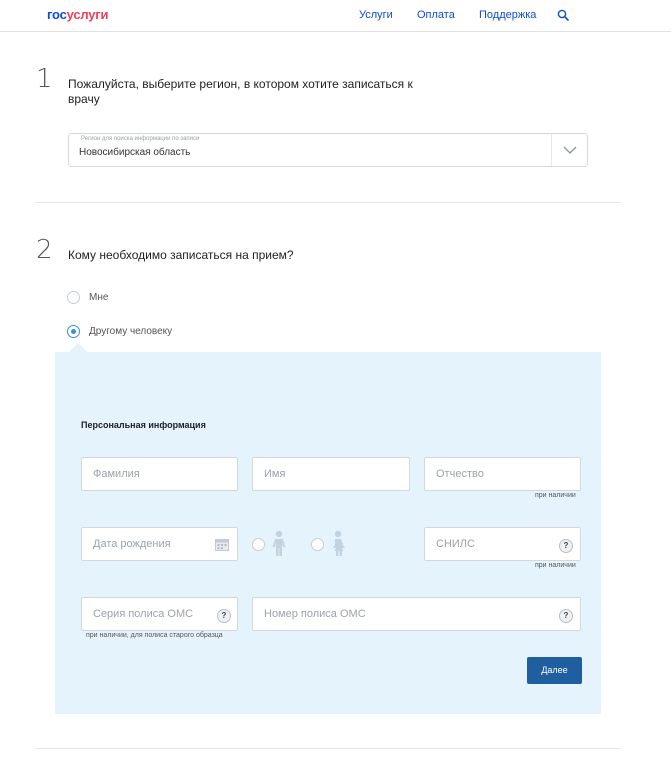  Describe the element at coordinates (507, 15) in the screenshot. I see `nav-link-support: Поддержка` at that location.